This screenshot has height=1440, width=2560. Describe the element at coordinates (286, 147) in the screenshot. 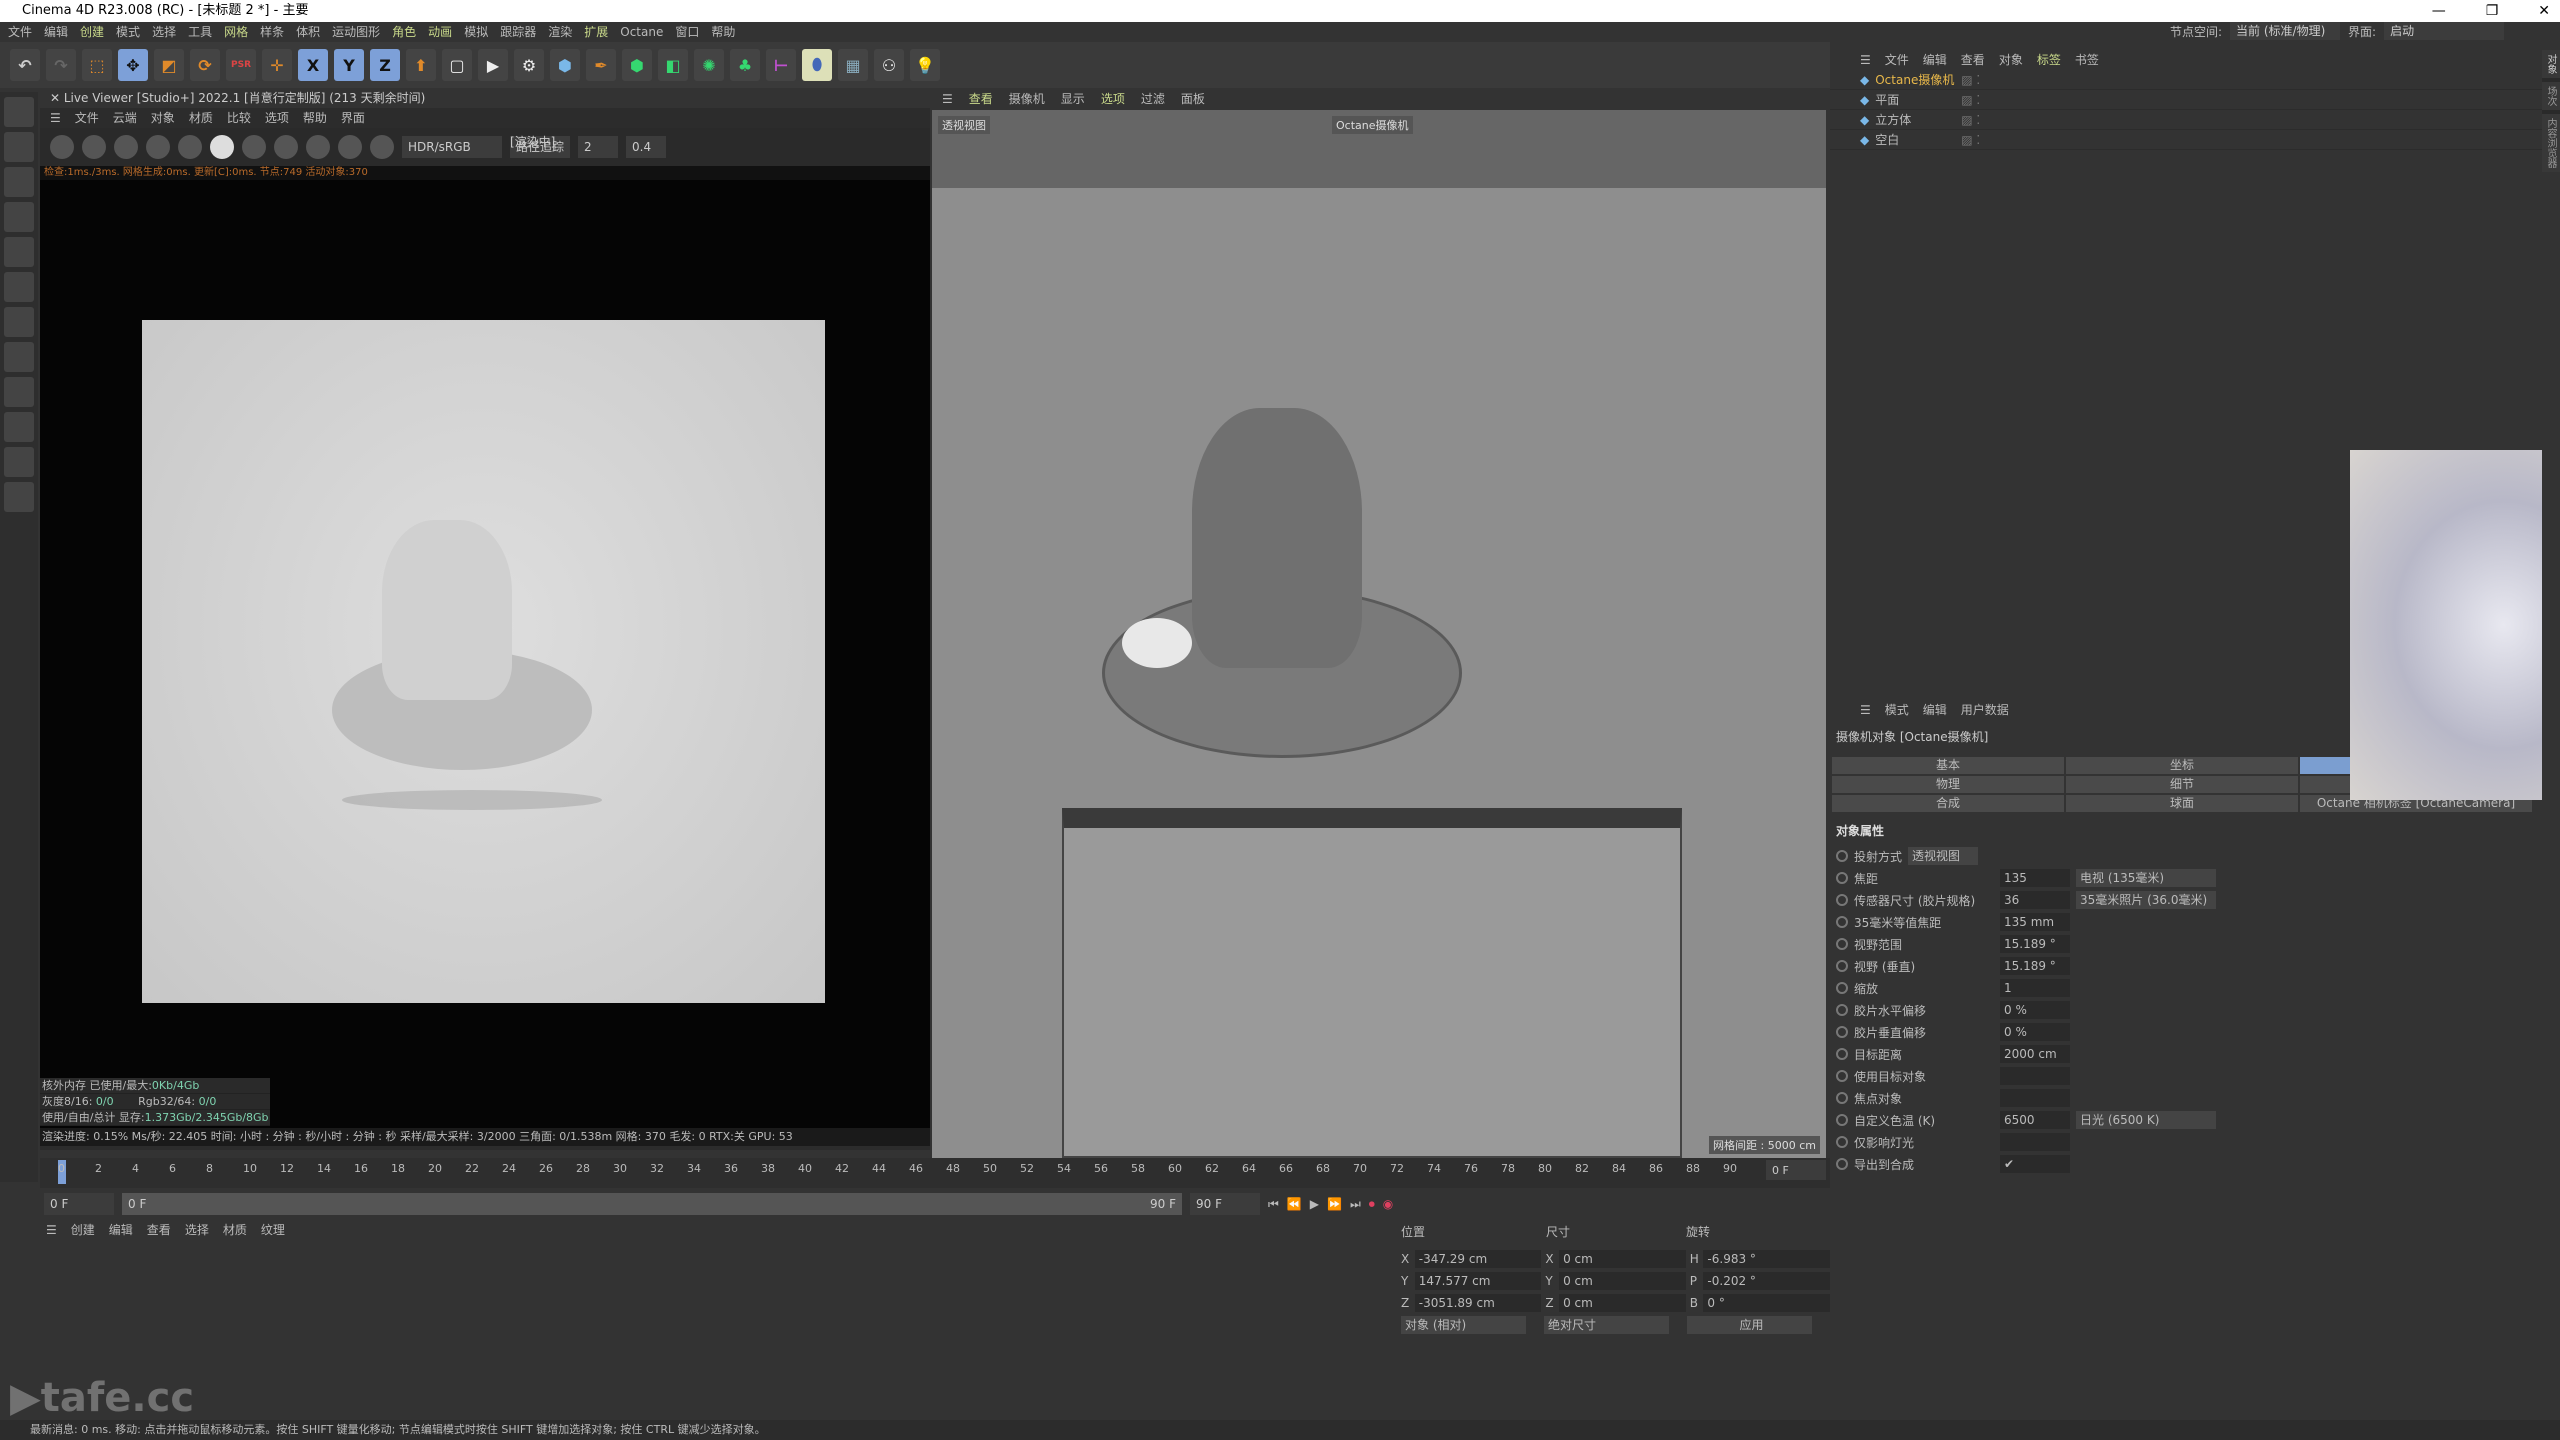

I see `focus-icon` at that location.